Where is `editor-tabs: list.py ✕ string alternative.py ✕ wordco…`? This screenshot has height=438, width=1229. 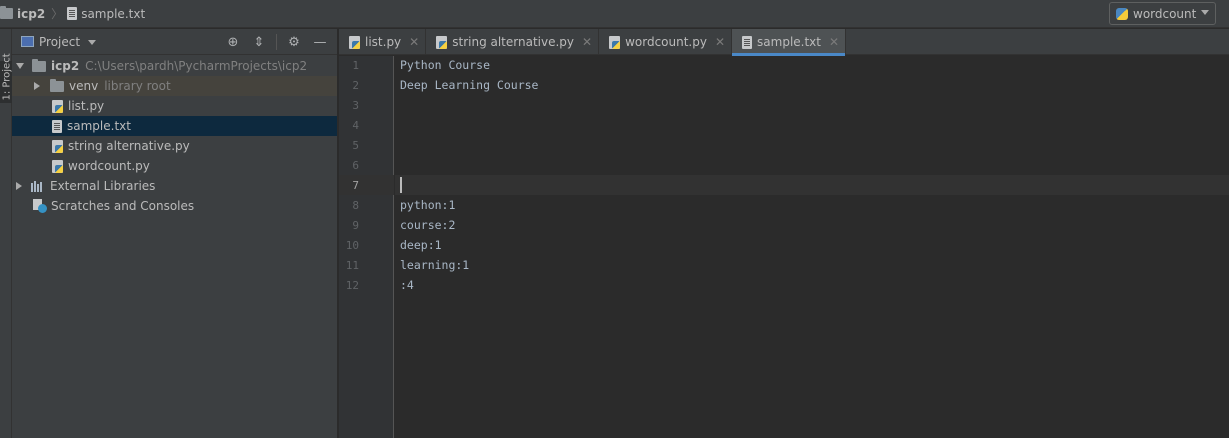 editor-tabs: list.py ✕ string alternative.py ✕ wordco… is located at coordinates (784, 42).